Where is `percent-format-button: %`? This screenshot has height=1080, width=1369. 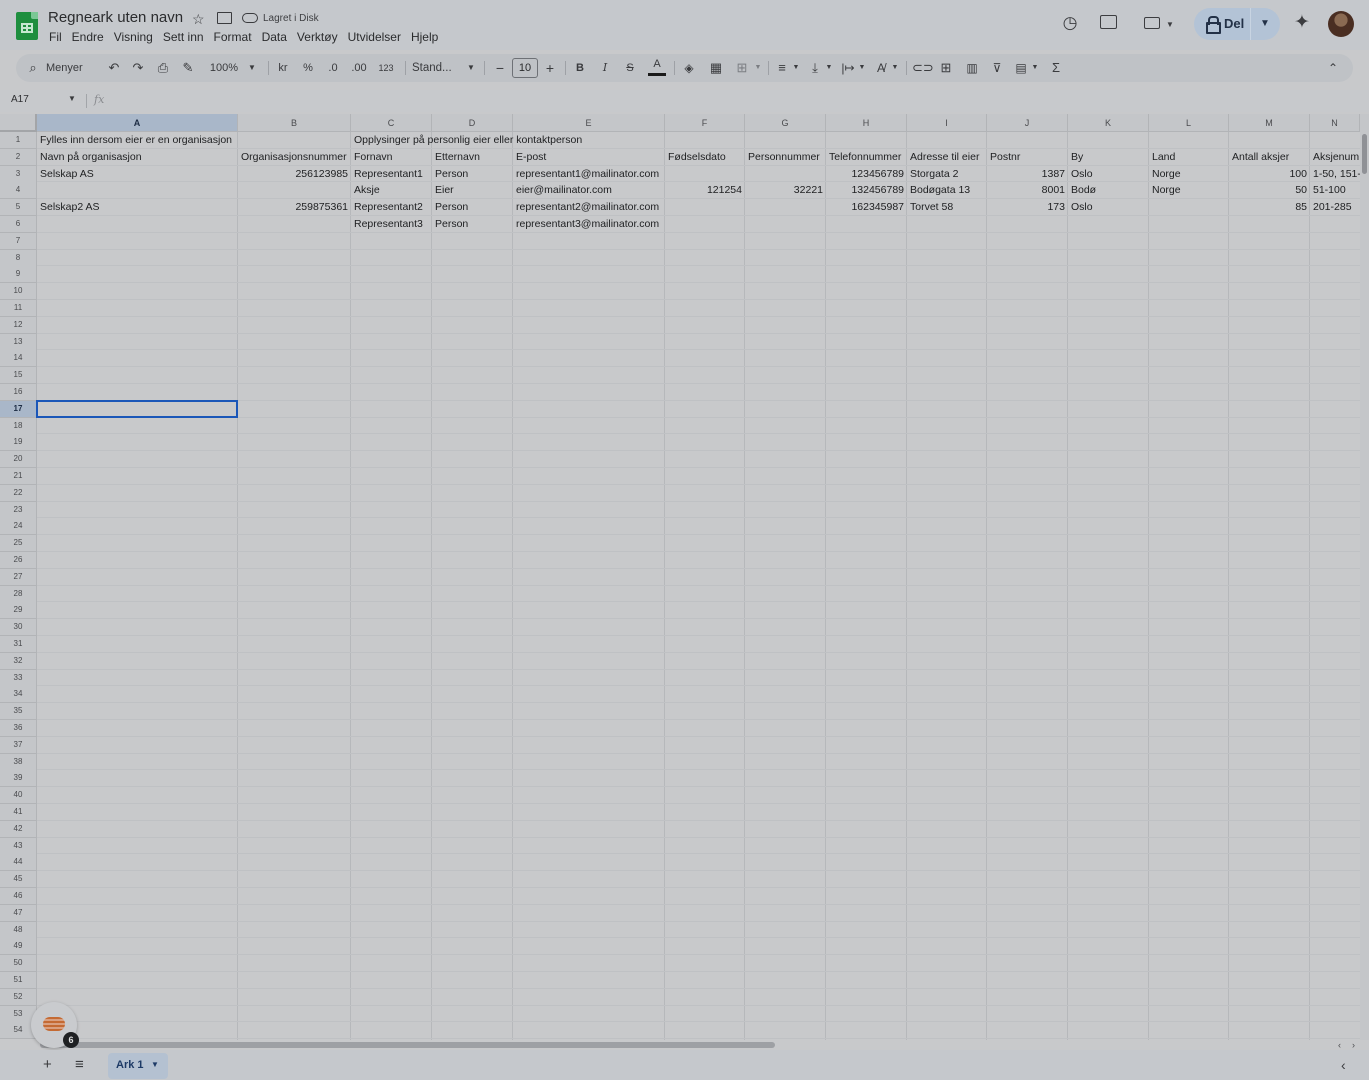
percent-format-button: % is located at coordinates (308, 68).